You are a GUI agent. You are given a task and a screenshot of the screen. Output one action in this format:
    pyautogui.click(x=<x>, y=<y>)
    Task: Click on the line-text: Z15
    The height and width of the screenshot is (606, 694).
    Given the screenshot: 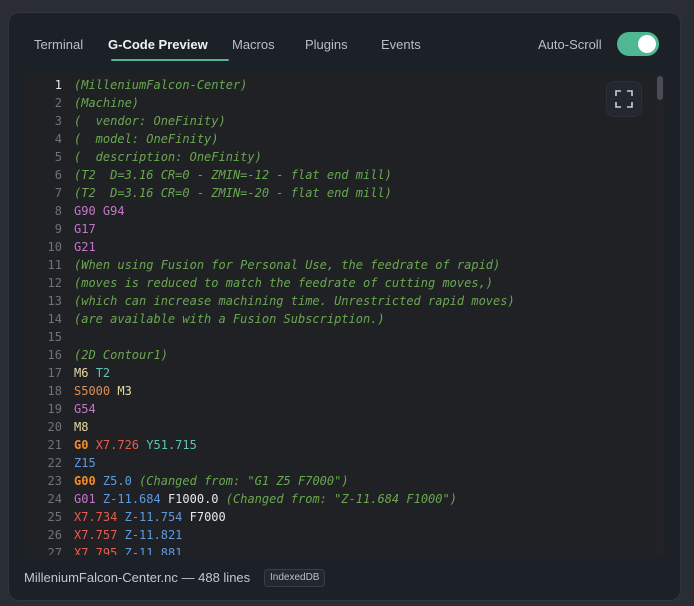 What is the action you would take?
    pyautogui.click(x=85, y=463)
    